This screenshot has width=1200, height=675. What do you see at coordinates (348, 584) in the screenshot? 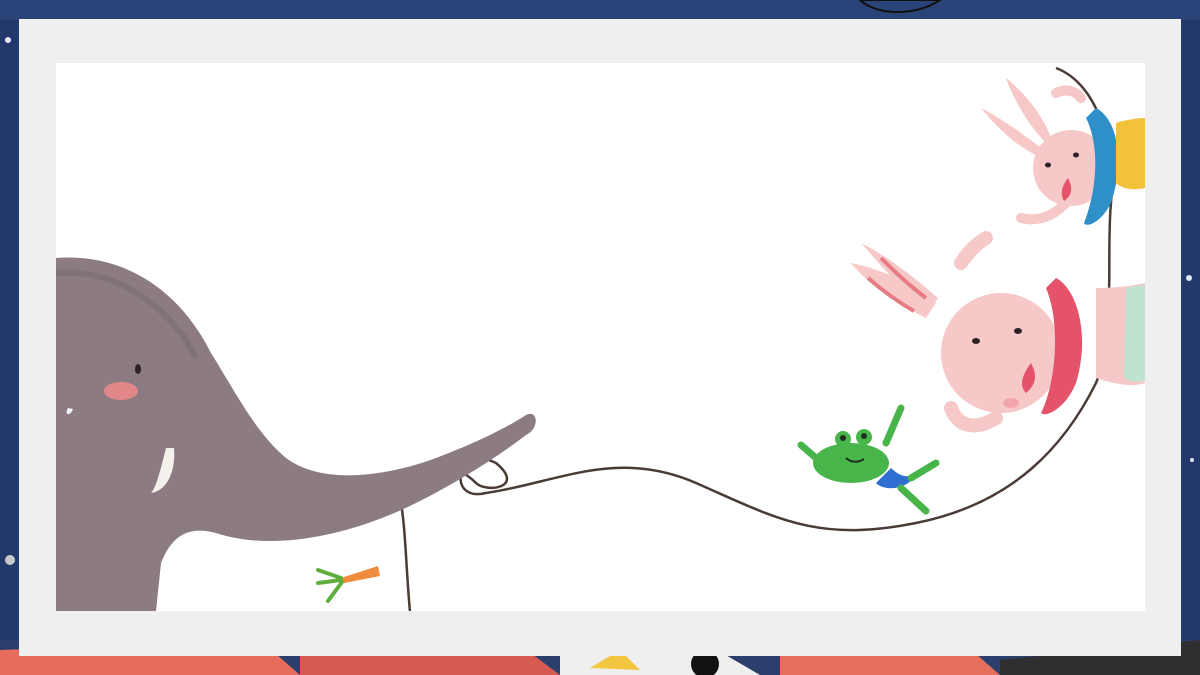
I see `carrot-handle` at bounding box center [348, 584].